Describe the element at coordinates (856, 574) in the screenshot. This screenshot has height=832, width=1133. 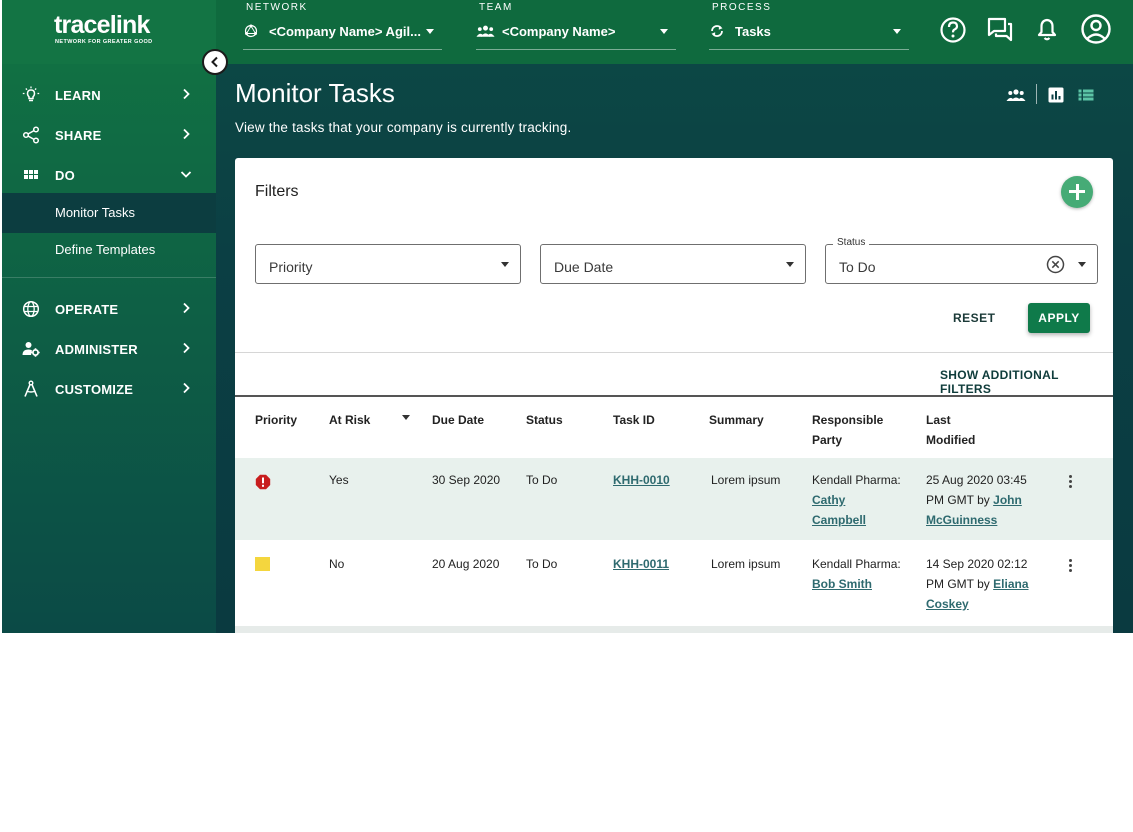
I see `responsible-party-cell: Kendall Pharma: Bob Smith` at that location.